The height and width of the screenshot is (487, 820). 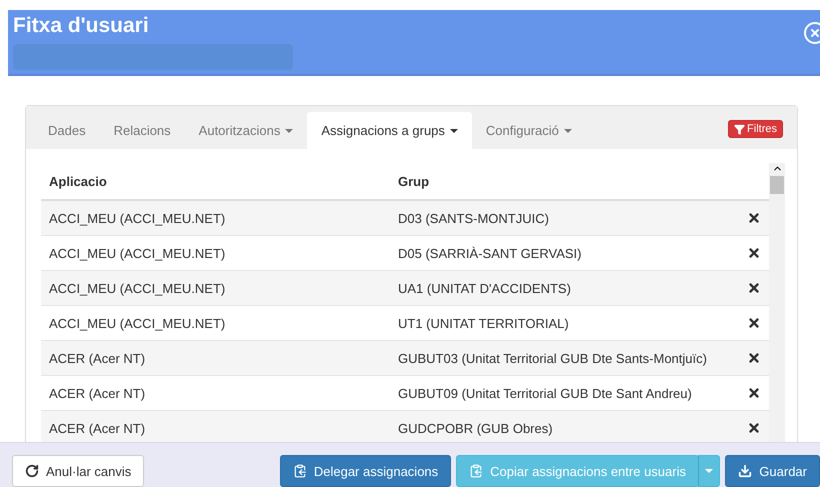 I want to click on scrollbar-thumb, so click(x=777, y=185).